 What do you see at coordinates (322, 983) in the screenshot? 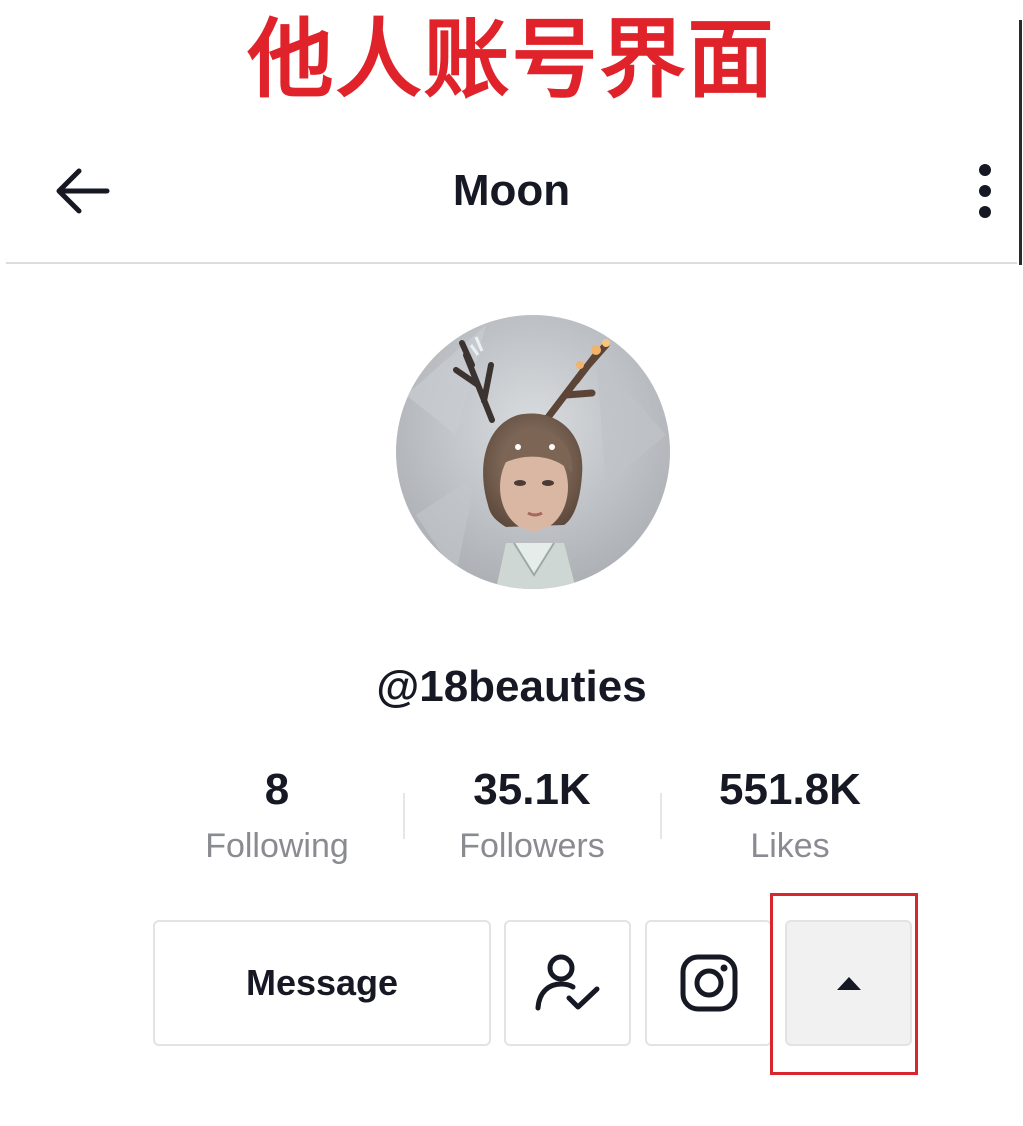
I see `message-button: Message` at bounding box center [322, 983].